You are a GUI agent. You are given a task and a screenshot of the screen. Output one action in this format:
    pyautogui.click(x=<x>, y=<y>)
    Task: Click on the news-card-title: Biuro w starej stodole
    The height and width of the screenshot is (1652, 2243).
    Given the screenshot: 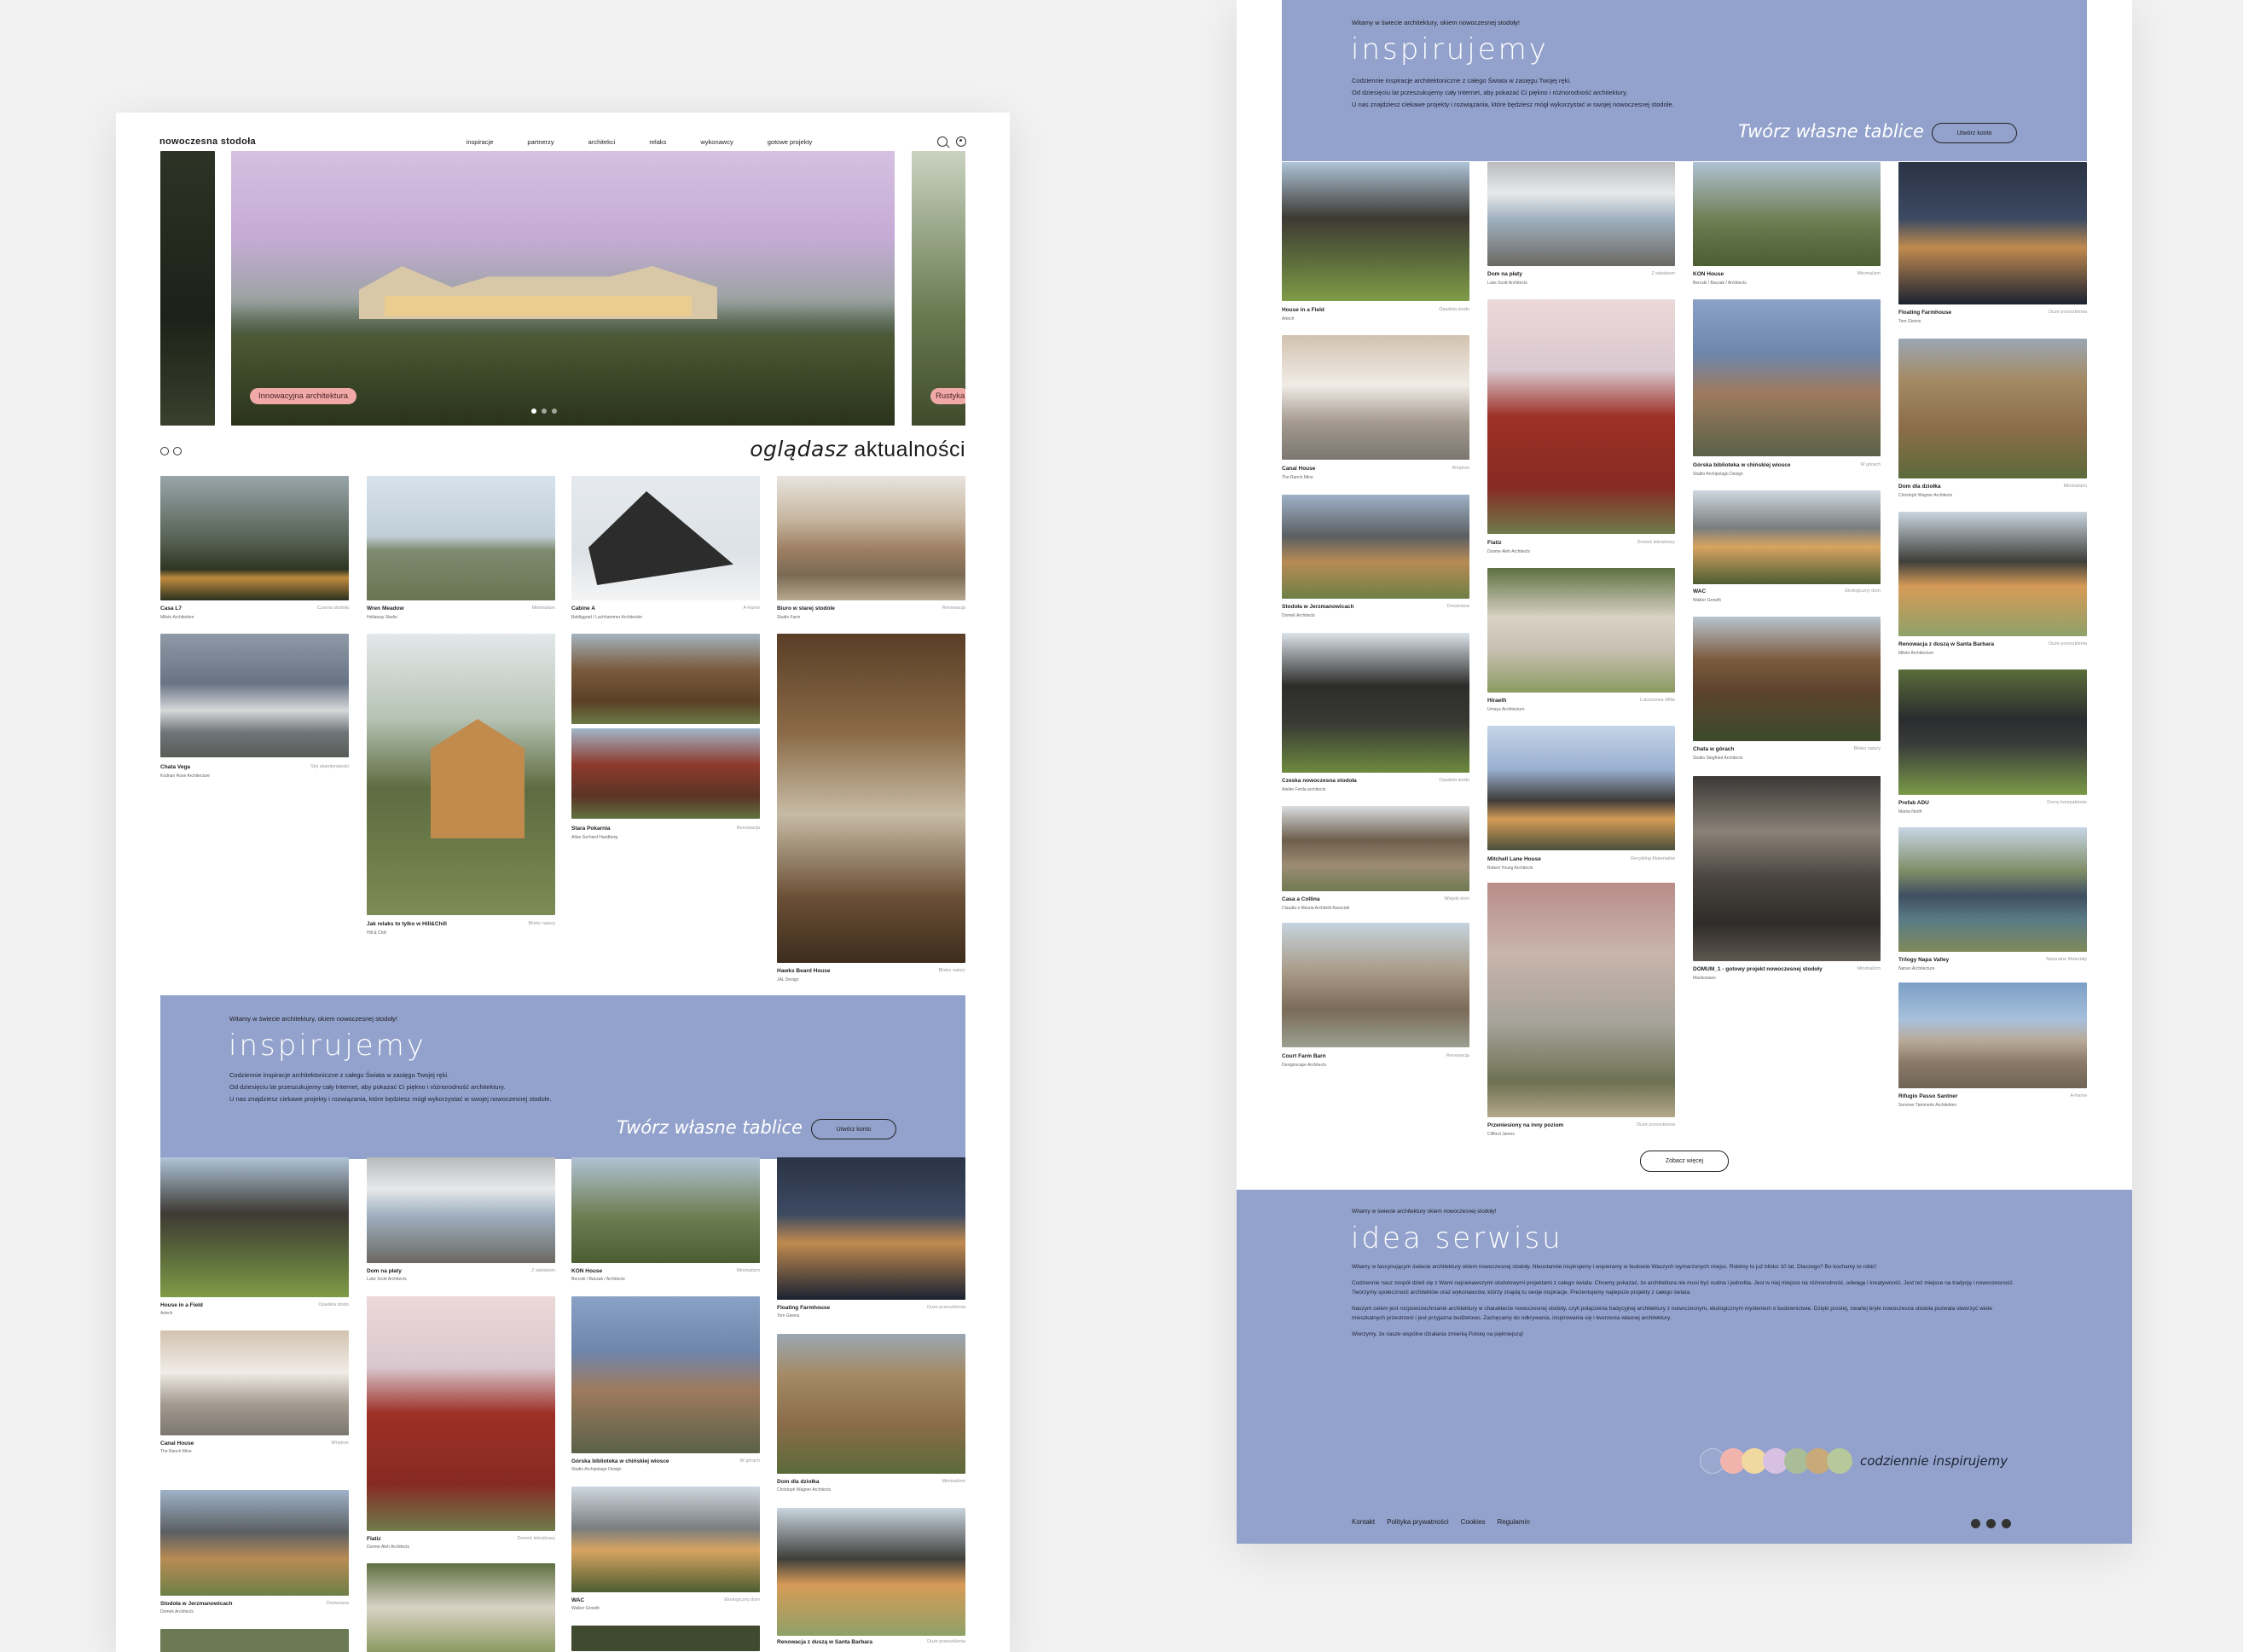 What is the action you would take?
    pyautogui.click(x=806, y=609)
    